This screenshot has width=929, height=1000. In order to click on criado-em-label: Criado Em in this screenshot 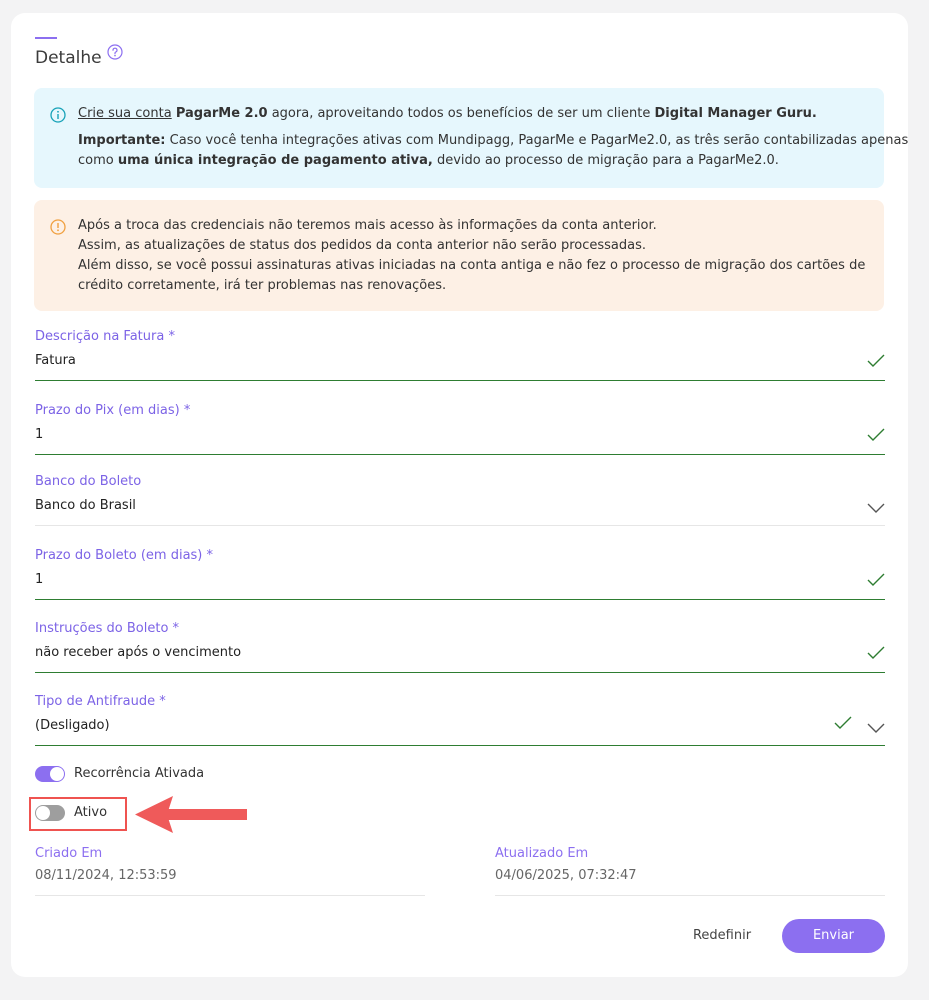, I will do `click(69, 853)`.